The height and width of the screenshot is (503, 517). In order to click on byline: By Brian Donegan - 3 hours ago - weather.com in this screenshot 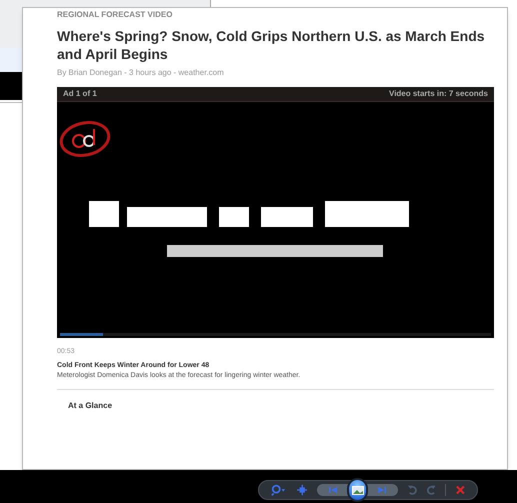, I will do `click(141, 73)`.